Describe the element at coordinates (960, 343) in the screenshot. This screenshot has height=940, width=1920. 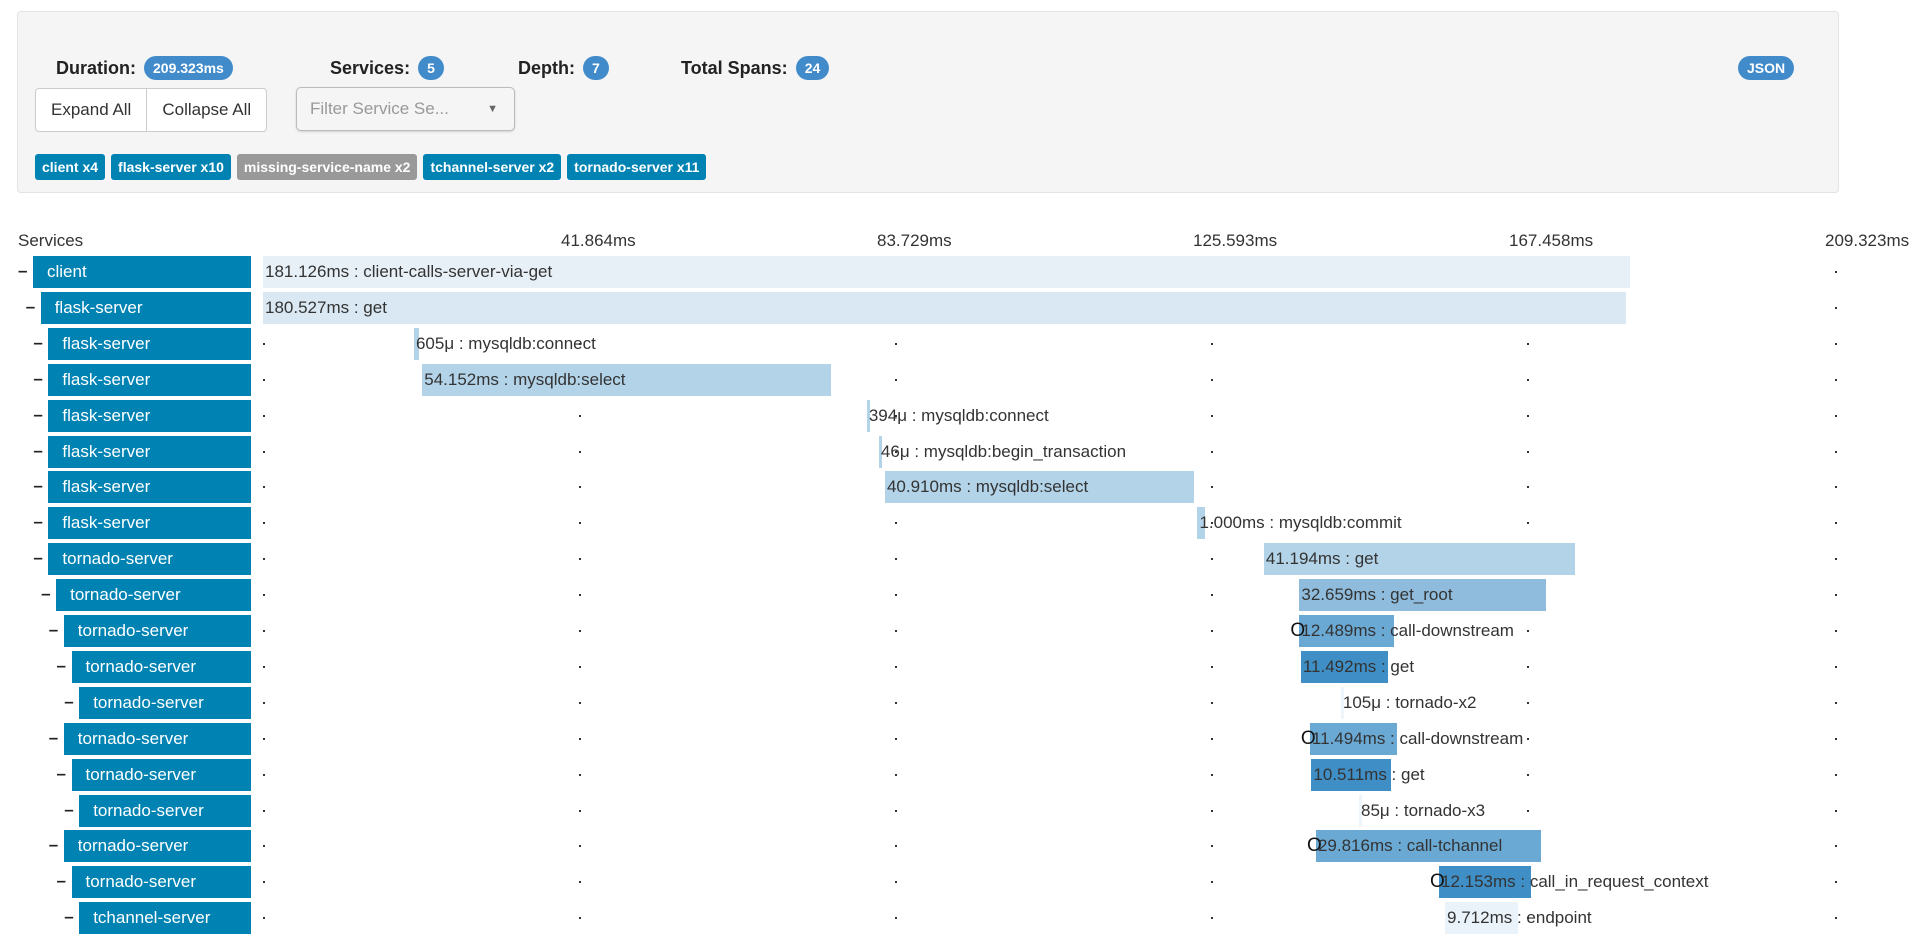
I see `span-row: – flask-server 605μ : mysqldb:connect` at that location.